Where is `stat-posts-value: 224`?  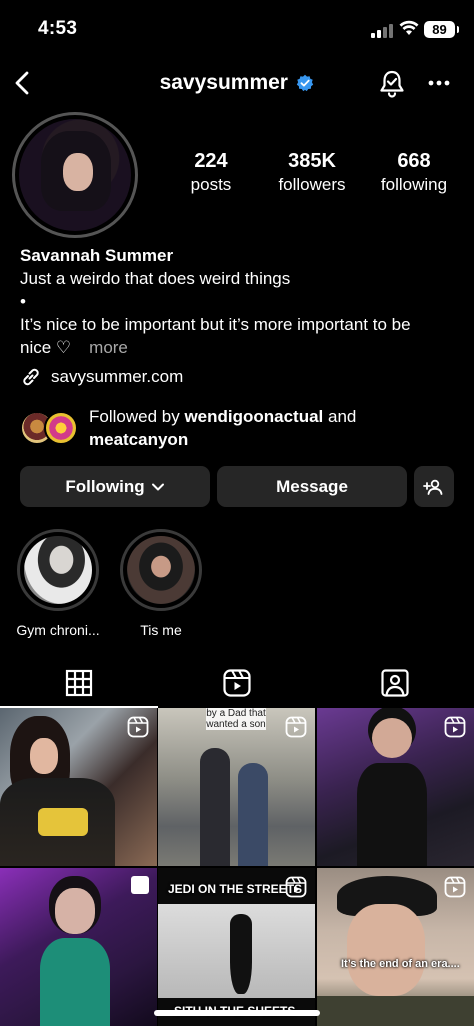
stat-posts-value: 224 is located at coordinates (211, 161).